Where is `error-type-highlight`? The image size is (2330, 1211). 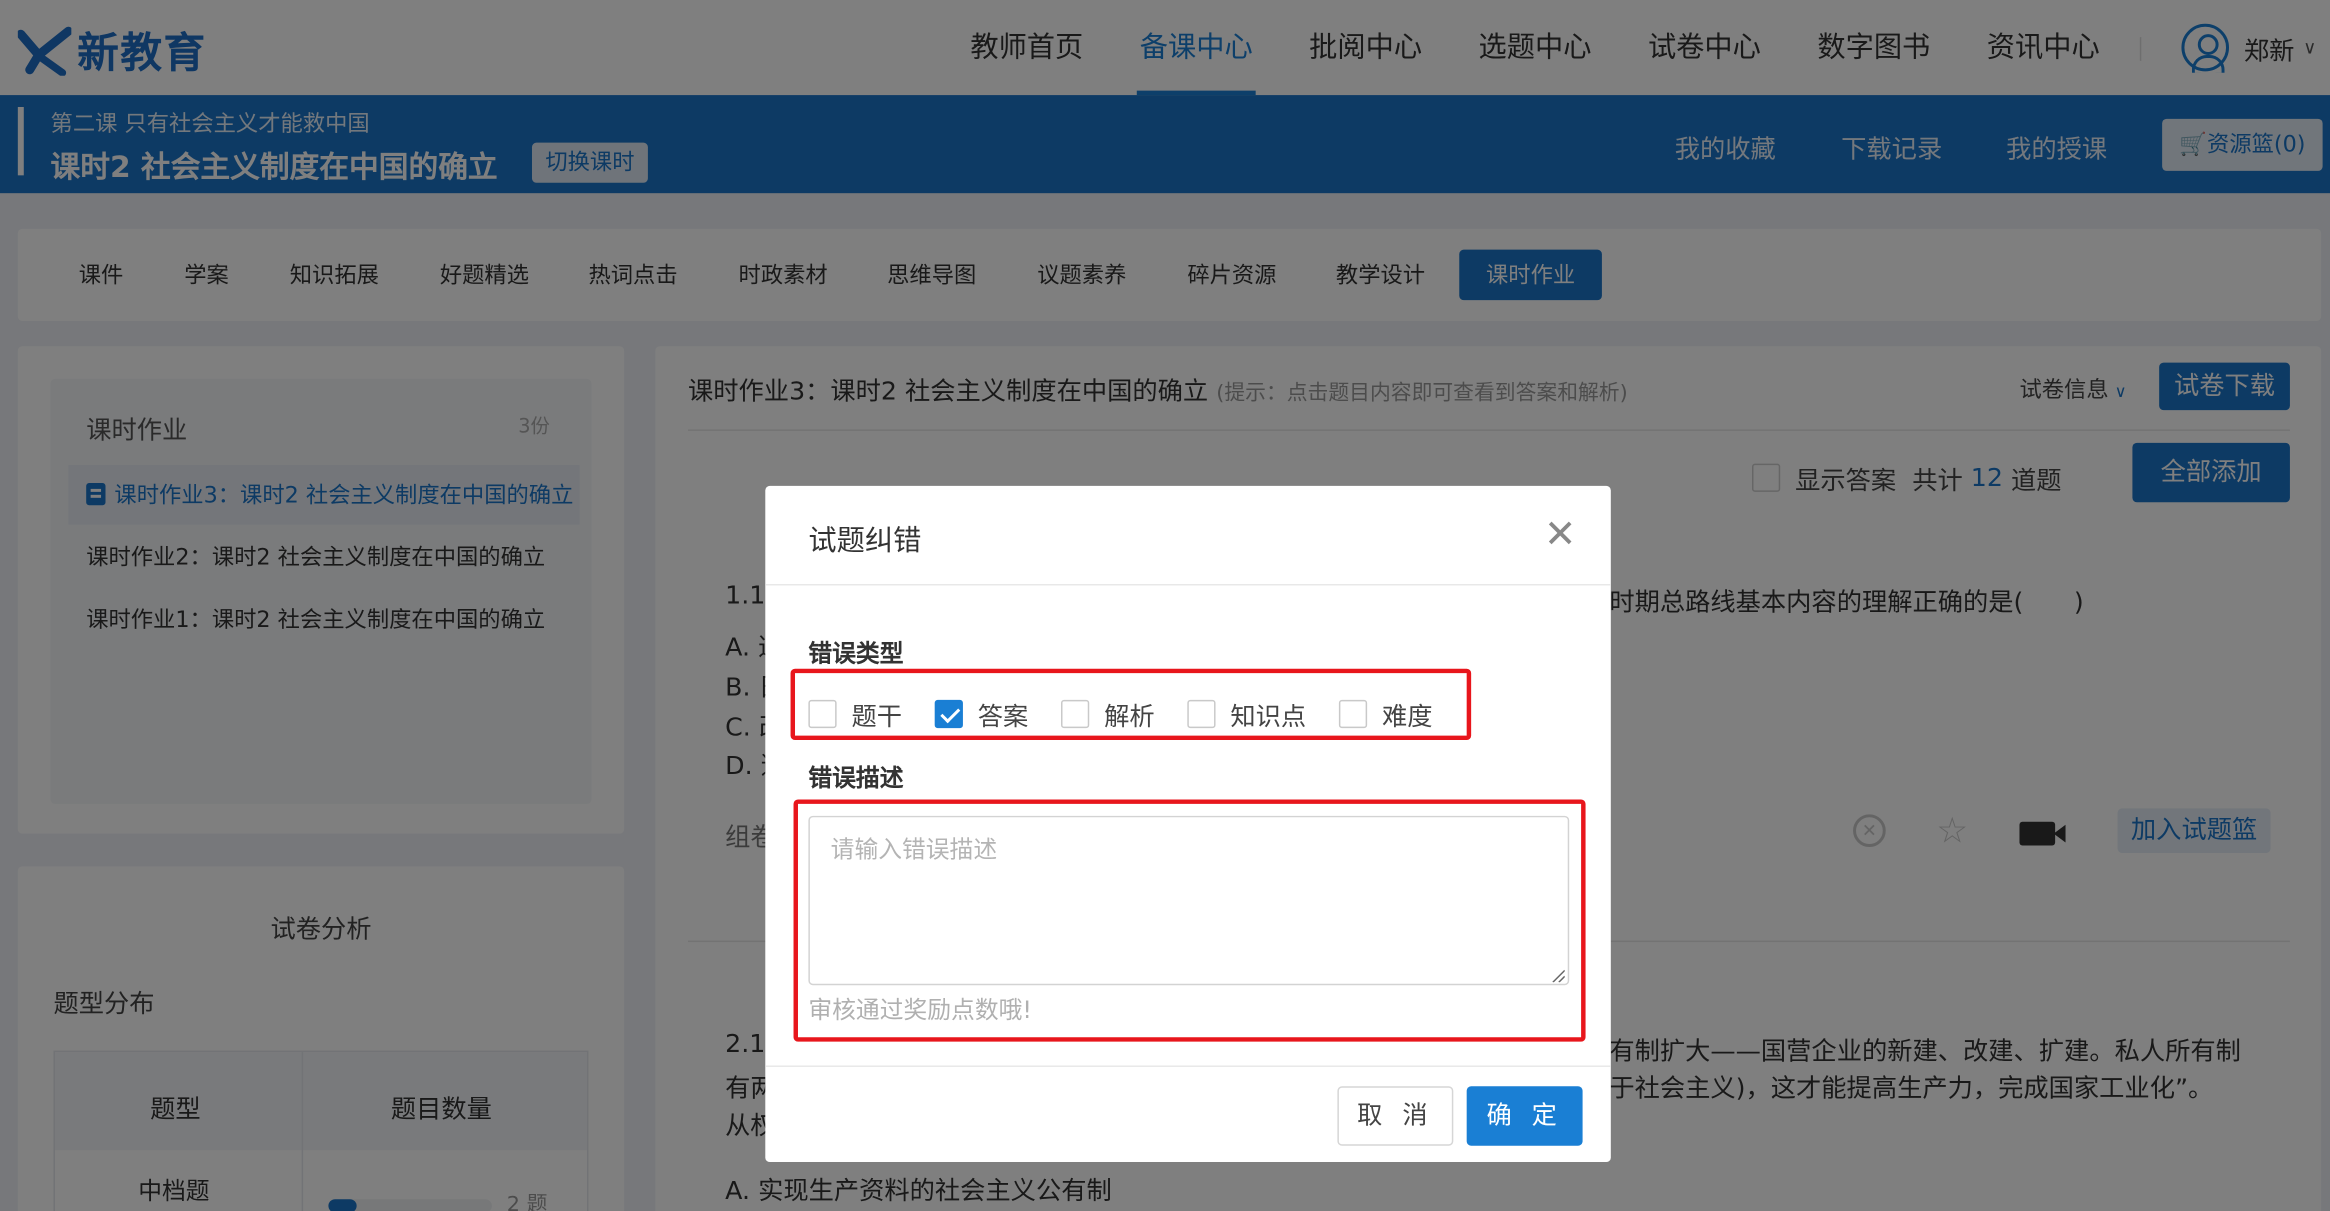 error-type-highlight is located at coordinates (1131, 704).